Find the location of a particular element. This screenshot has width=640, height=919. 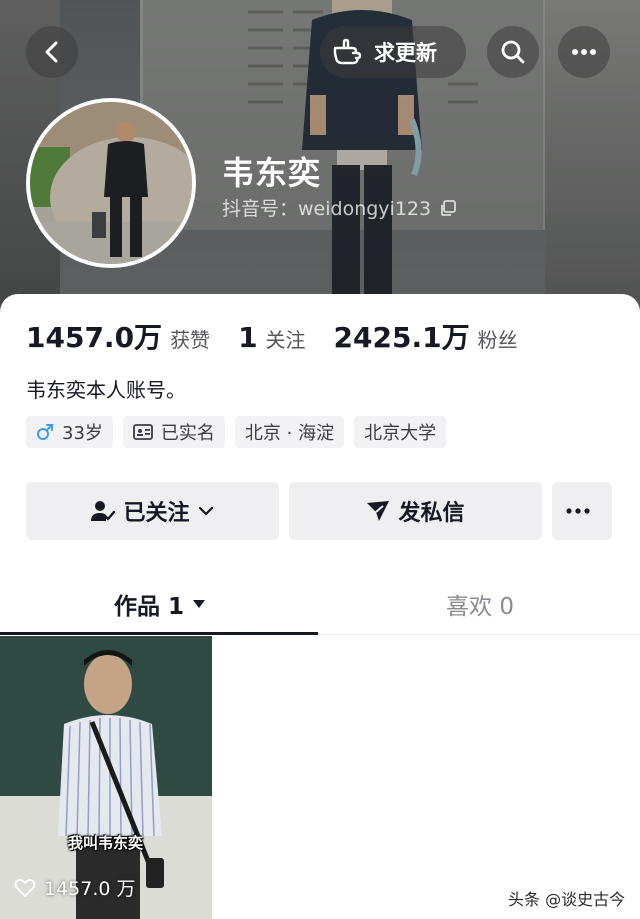

watermark: 头条 @谈史古今 is located at coordinates (567, 899).